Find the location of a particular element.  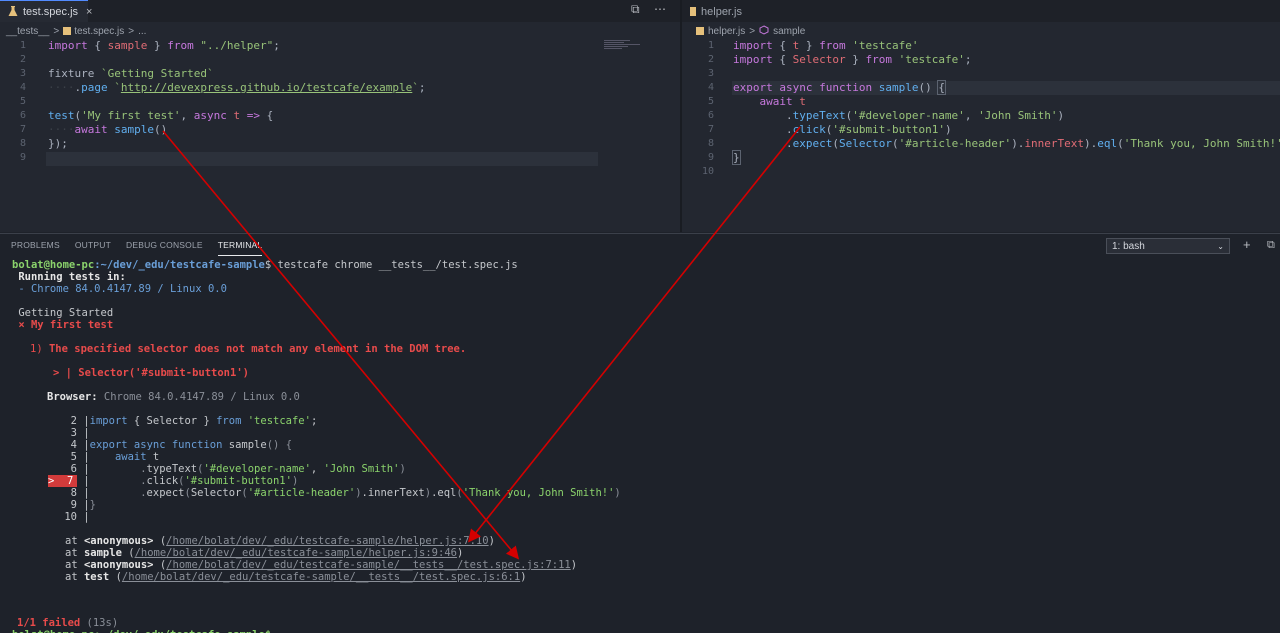

breadcrumb-symbol: sample is located at coordinates (789, 31).